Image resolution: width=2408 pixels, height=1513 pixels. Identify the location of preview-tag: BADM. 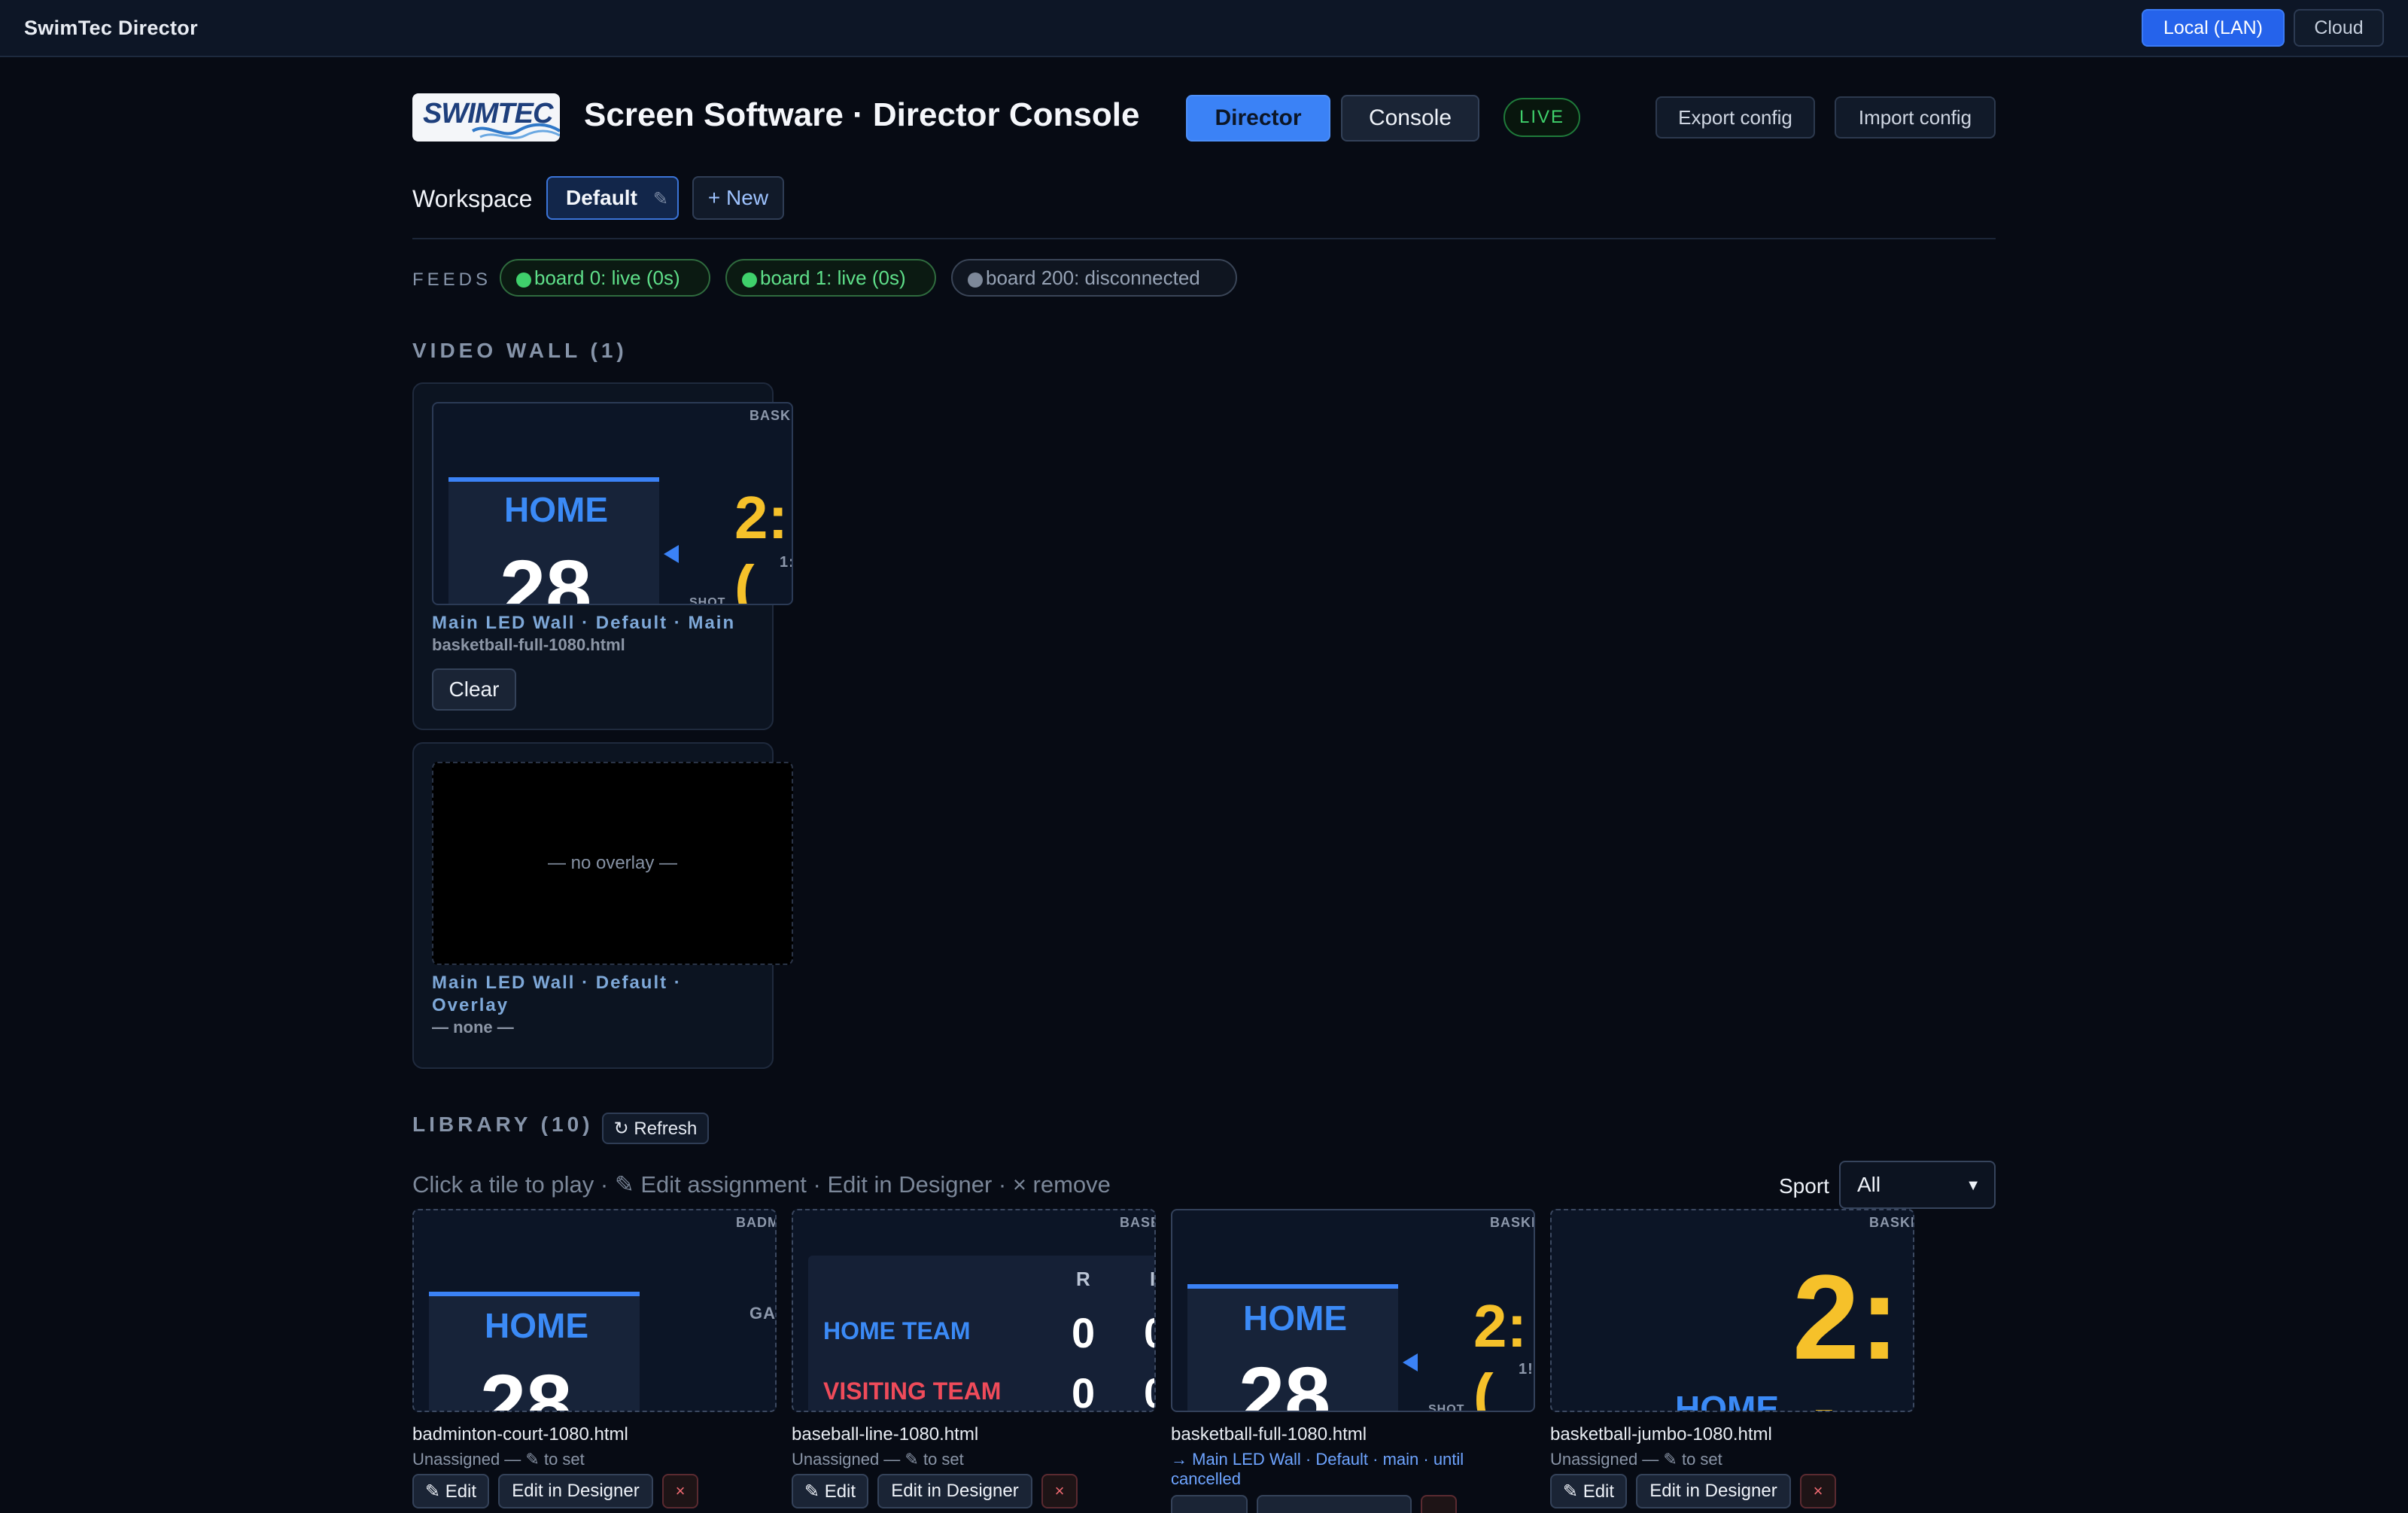
(756, 1222).